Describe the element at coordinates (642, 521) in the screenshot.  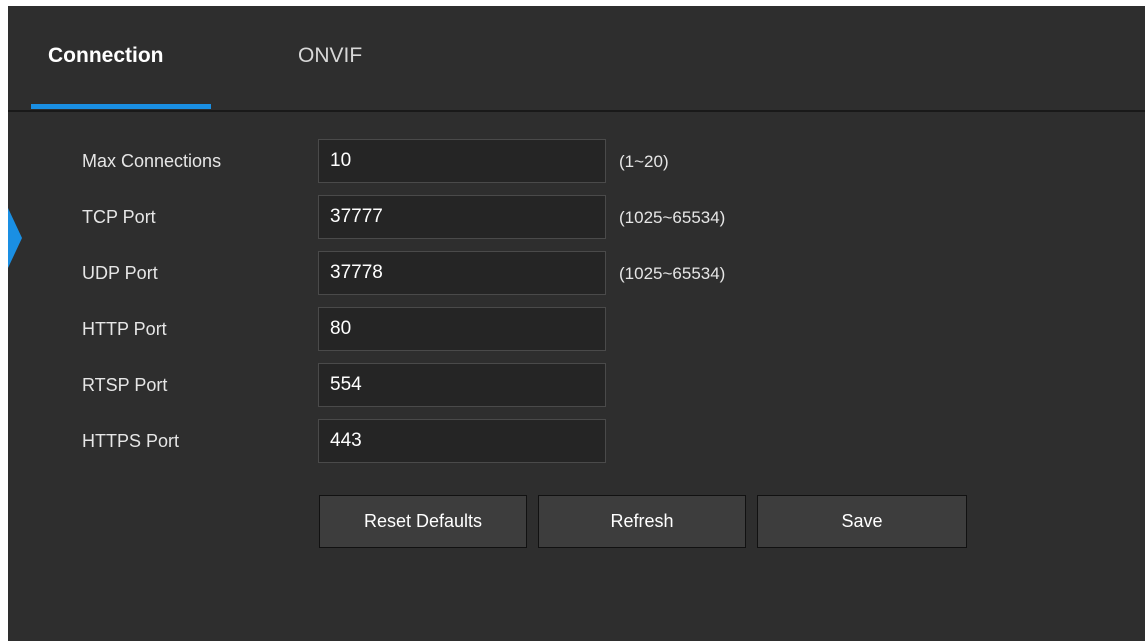
I see `refresh-button: Refresh` at that location.